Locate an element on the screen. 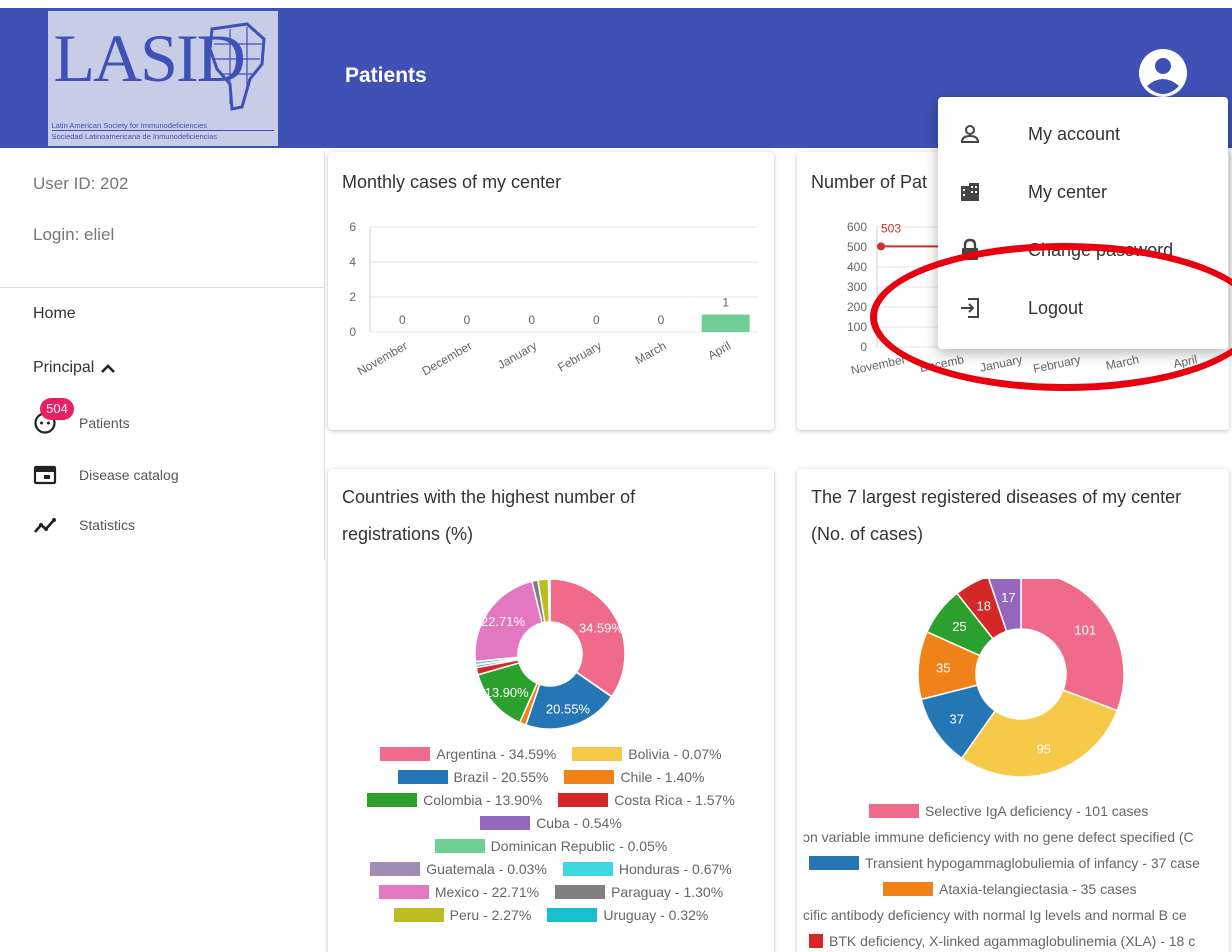  slice-data-label: 25 is located at coordinates (959, 626).